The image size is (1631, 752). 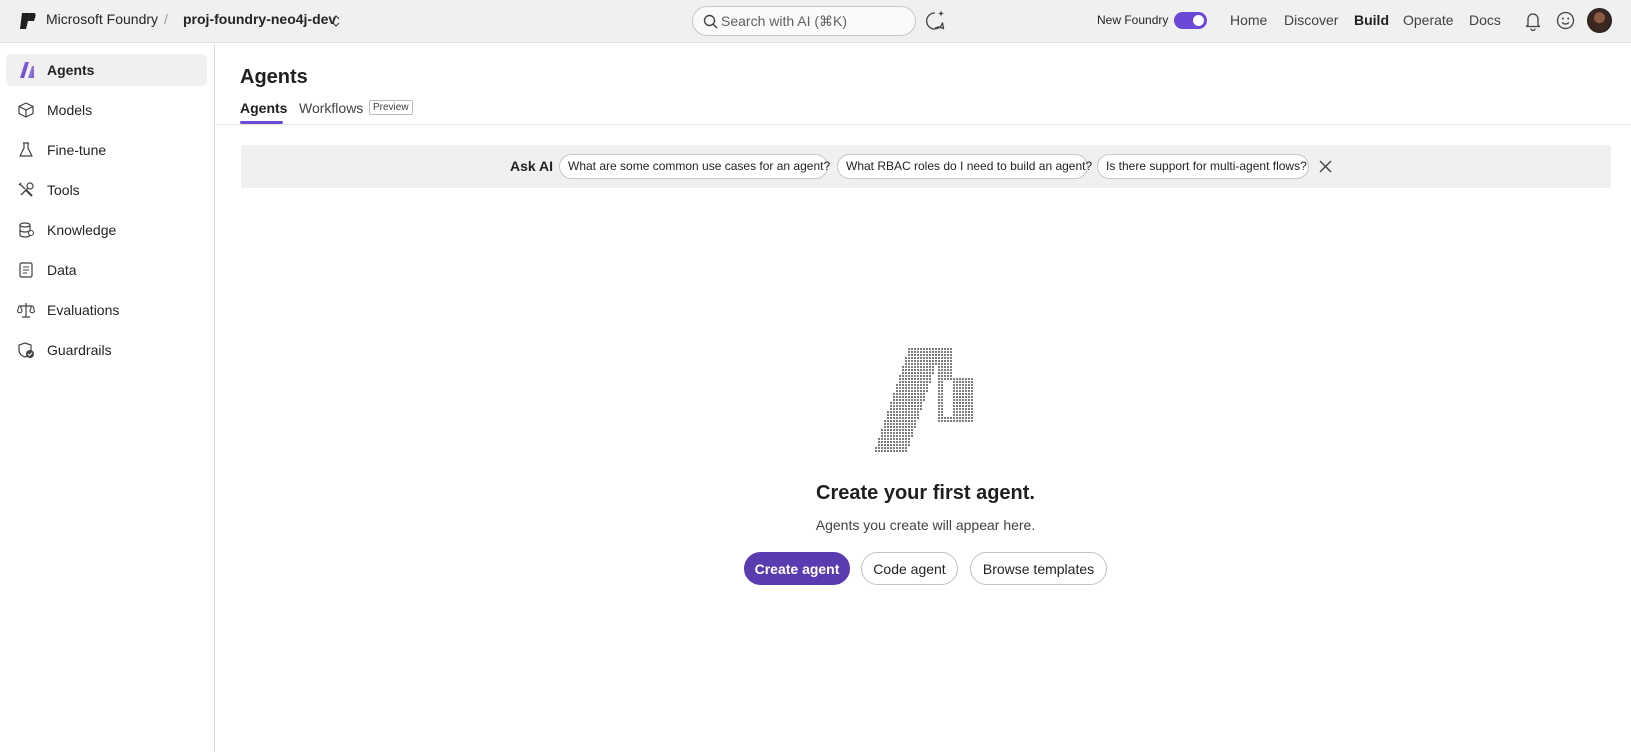 I want to click on chat-spark-icon, so click(x=935, y=20).